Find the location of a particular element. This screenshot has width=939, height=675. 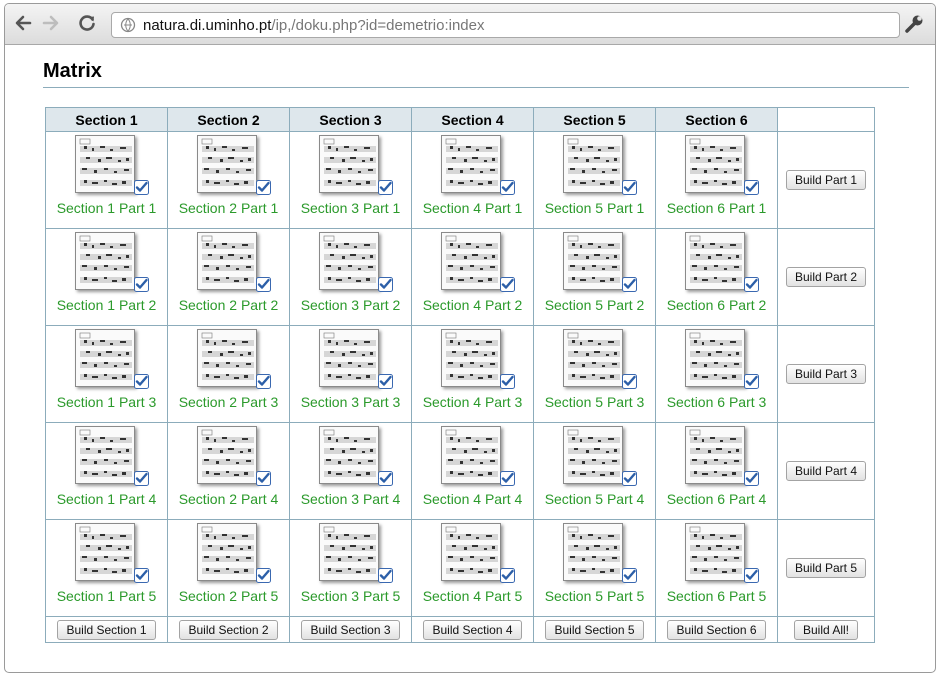

page-info-icon is located at coordinates (128, 25).